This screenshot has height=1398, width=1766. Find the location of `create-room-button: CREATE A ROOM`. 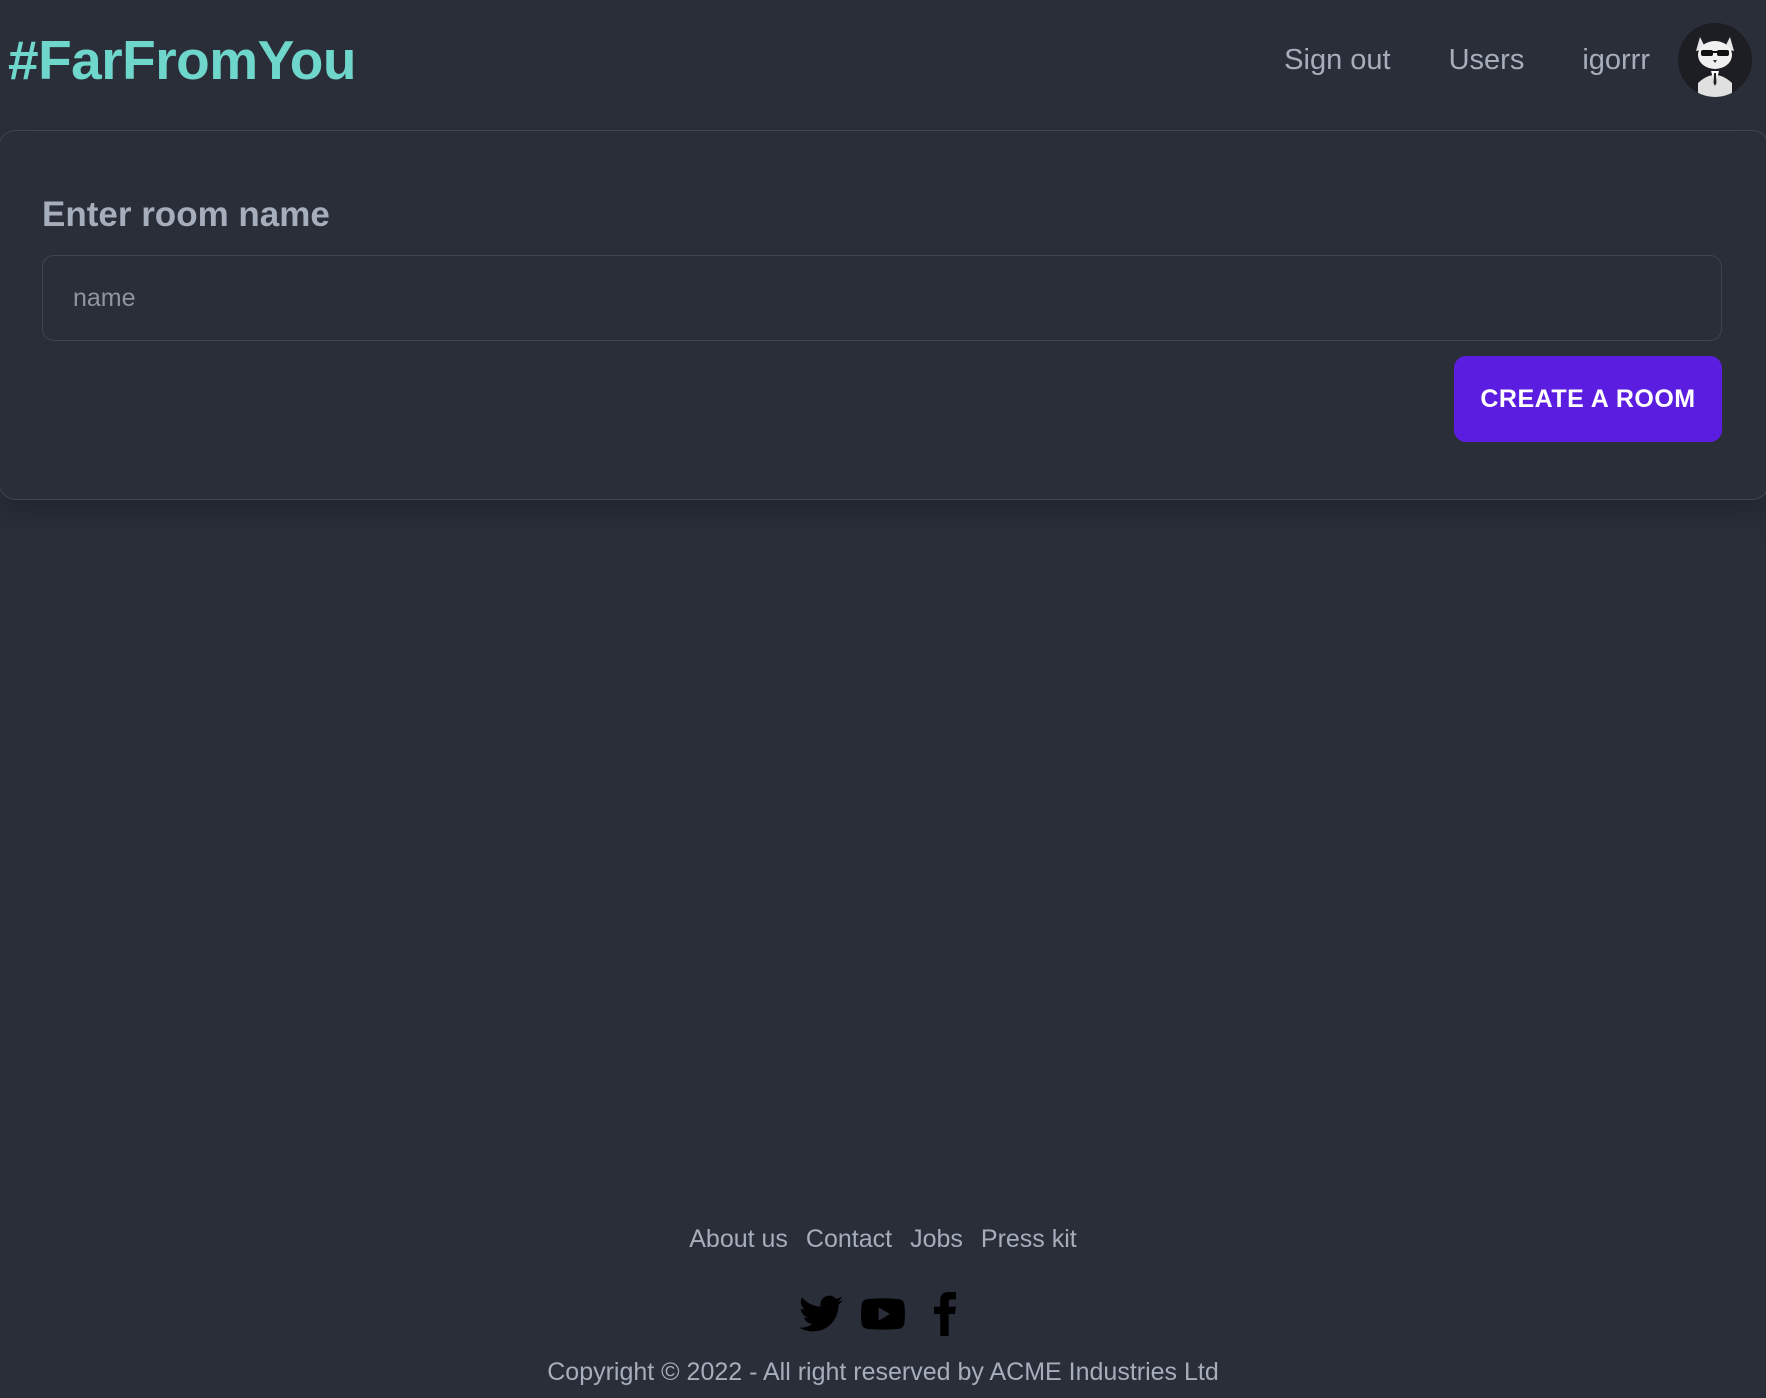

create-room-button: CREATE A ROOM is located at coordinates (1588, 399).